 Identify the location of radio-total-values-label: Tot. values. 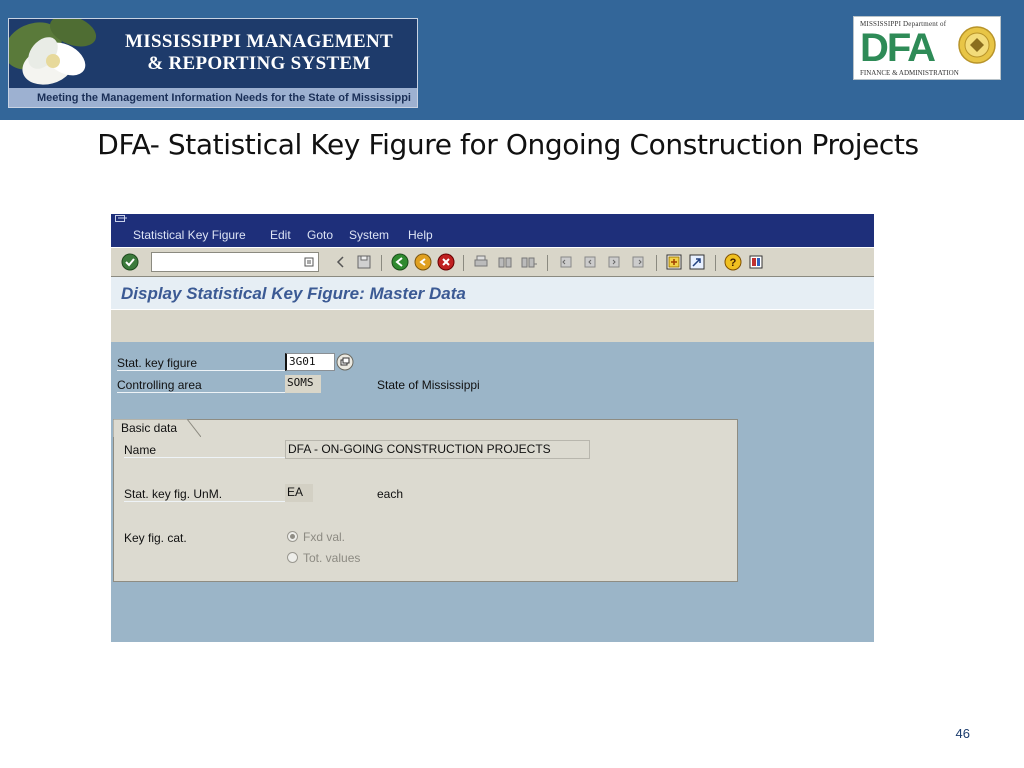
(332, 558).